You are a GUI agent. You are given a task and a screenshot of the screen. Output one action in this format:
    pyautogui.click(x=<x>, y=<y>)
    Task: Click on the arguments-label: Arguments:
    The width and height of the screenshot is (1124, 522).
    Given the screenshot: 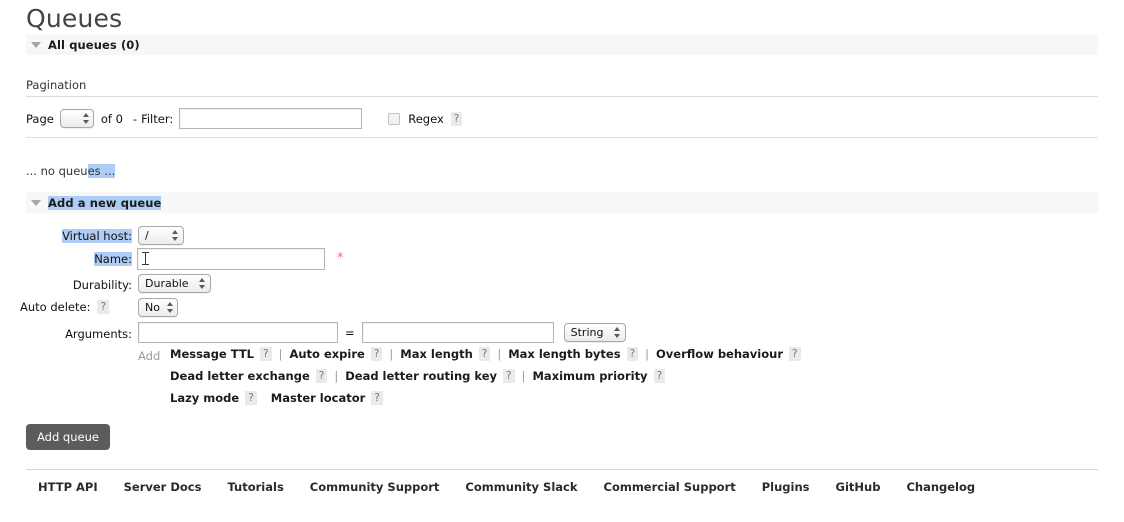 What is the action you would take?
    pyautogui.click(x=98, y=334)
    